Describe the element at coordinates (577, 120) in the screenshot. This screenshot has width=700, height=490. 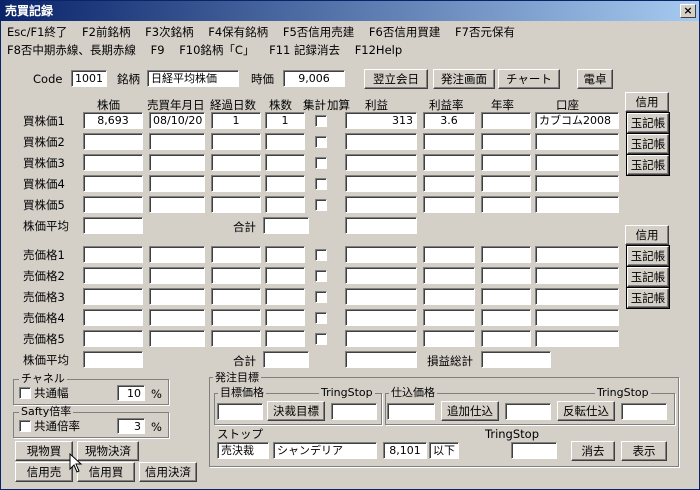
I see `buy-account-1: カブコム2008` at that location.